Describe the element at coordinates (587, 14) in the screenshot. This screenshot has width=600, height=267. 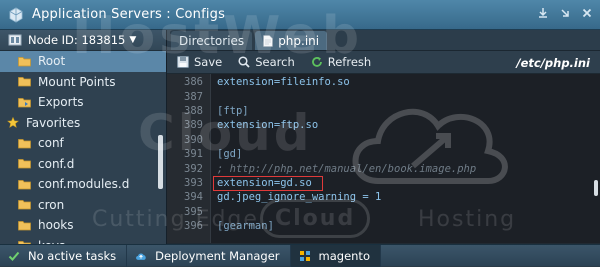
I see `close-icon` at that location.